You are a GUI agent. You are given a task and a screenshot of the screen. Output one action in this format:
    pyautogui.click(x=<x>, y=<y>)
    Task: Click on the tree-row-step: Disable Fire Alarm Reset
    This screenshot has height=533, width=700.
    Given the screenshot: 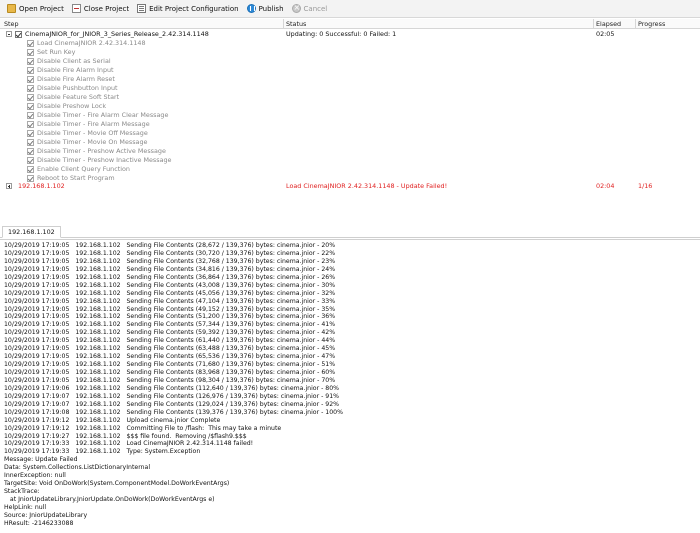 What is the action you would take?
    pyautogui.click(x=350, y=79)
    